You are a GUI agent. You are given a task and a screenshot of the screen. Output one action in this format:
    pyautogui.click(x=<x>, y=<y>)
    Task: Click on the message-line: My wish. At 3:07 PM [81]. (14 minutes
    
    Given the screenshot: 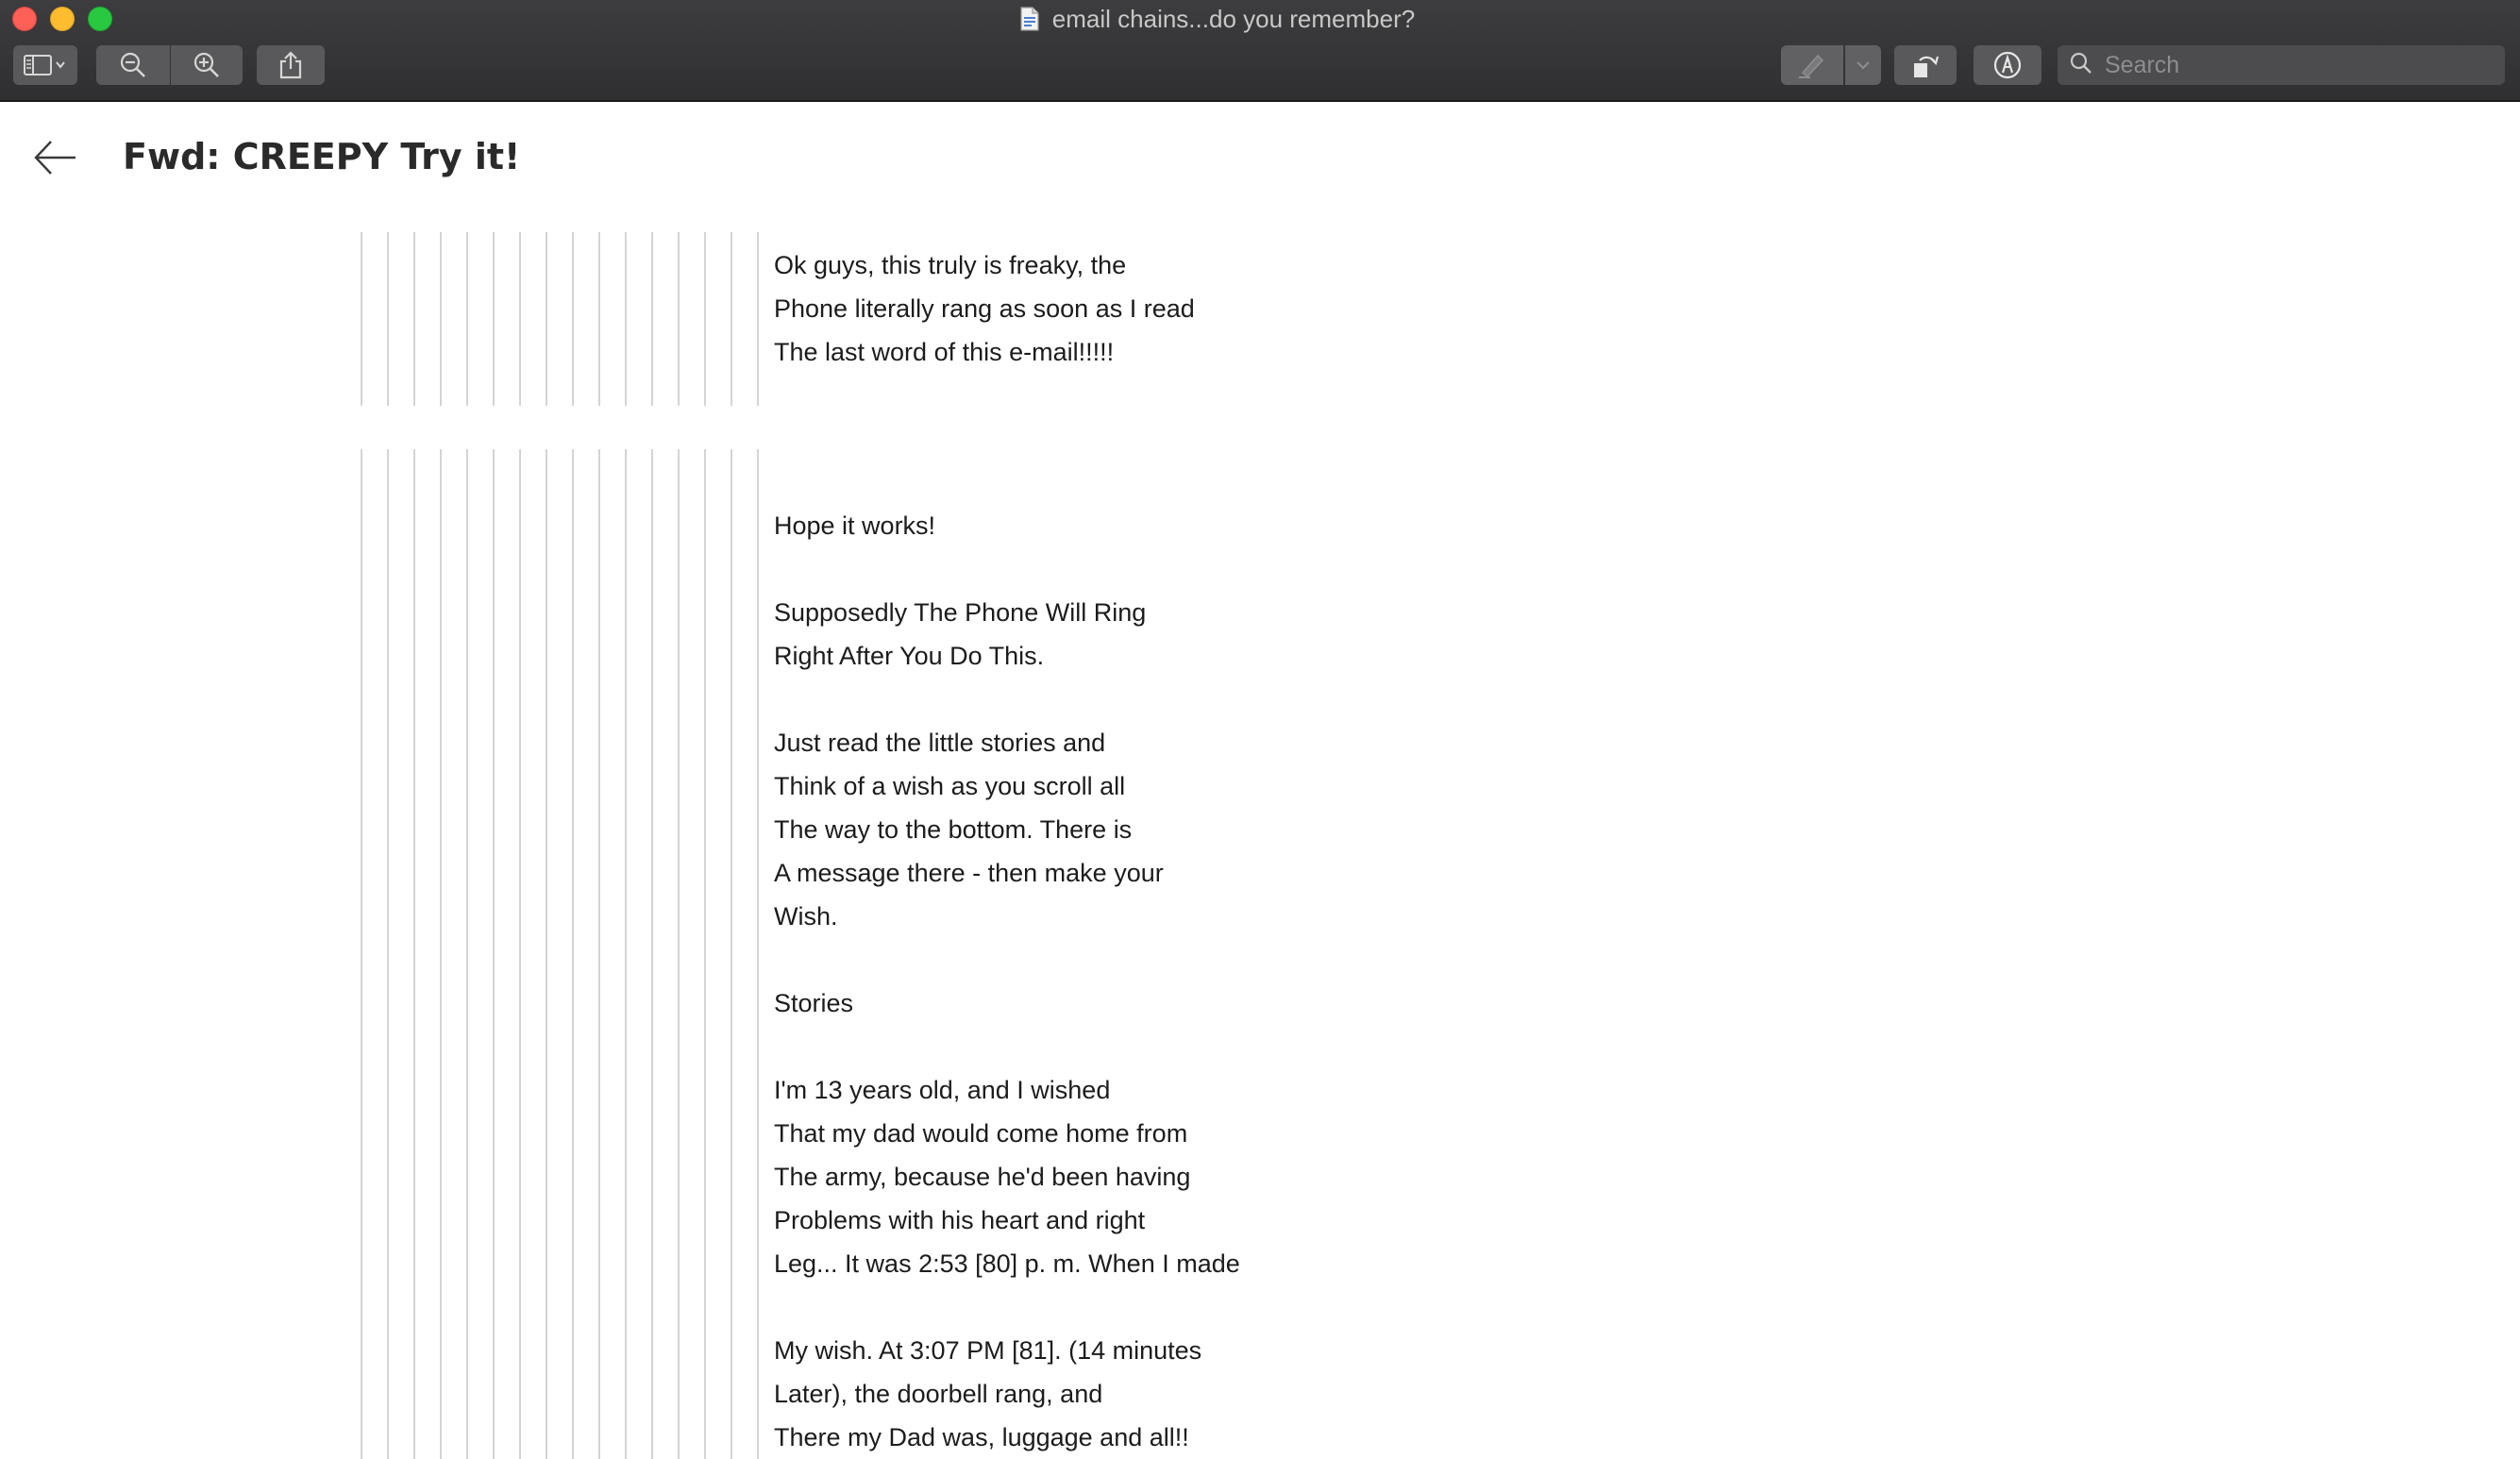 What is the action you would take?
    pyautogui.click(x=988, y=1350)
    